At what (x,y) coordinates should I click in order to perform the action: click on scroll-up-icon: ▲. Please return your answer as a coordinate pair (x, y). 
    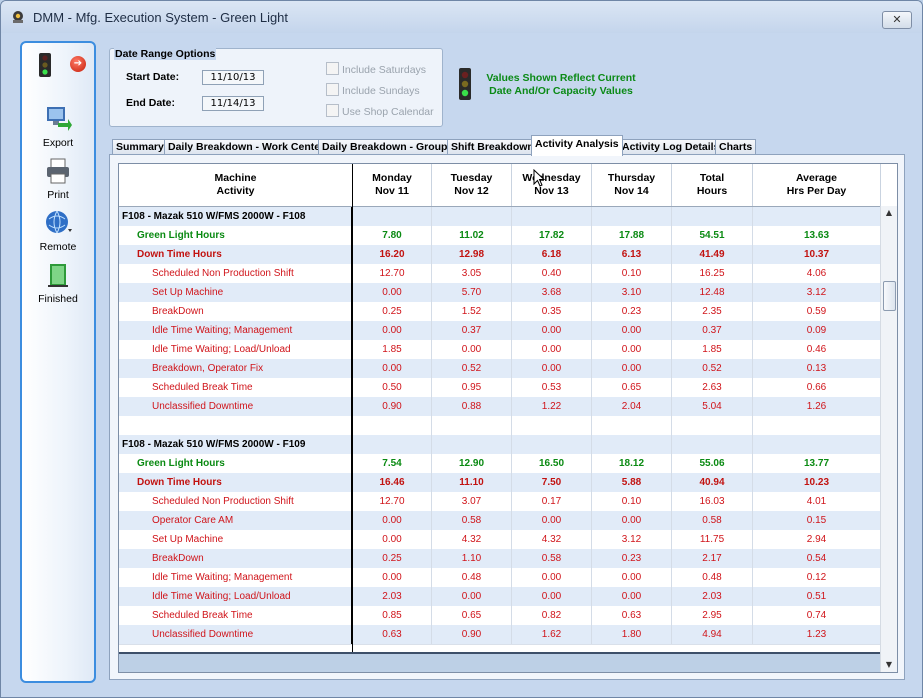
    Looking at the image, I should click on (889, 213).